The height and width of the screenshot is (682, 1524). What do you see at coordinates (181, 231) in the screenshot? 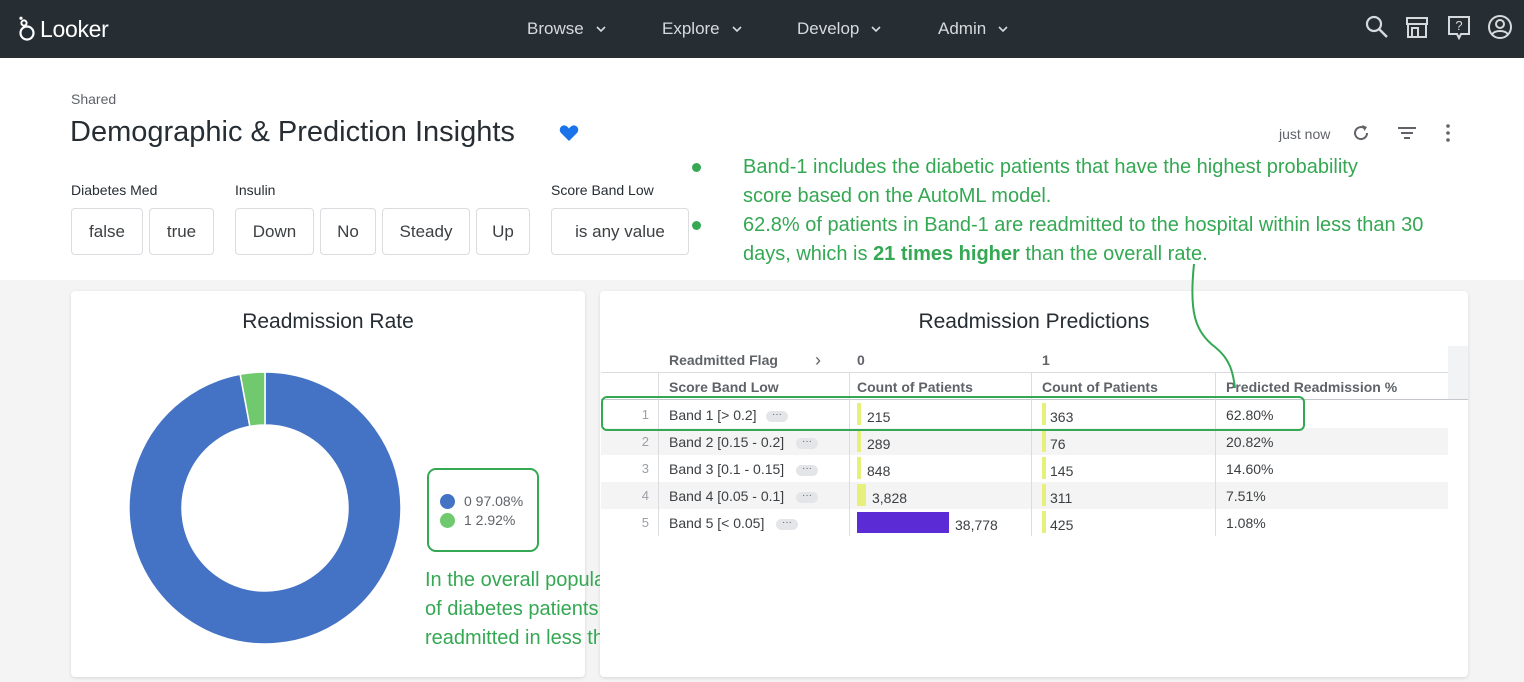
I see `filter-option-true: true` at bounding box center [181, 231].